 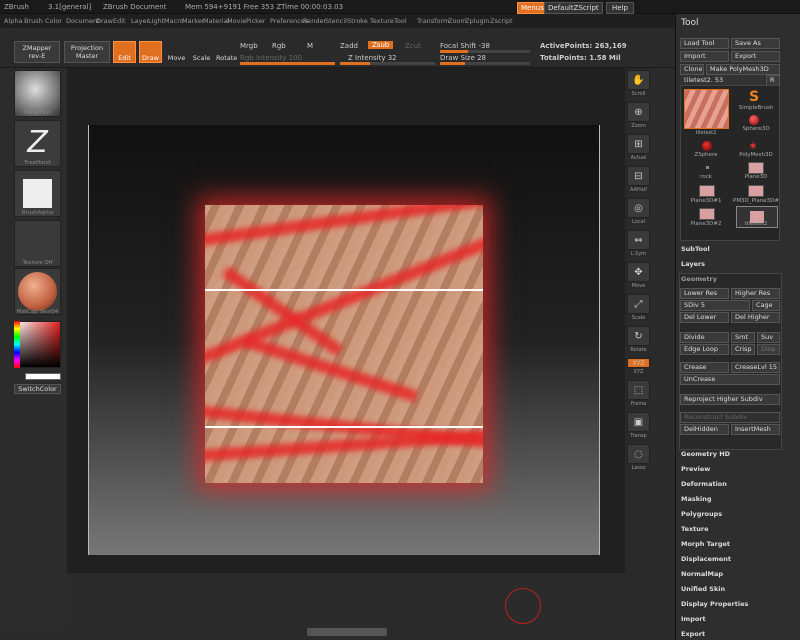 What do you see at coordinates (755, 317) in the screenshot?
I see `del-higher-button: Del Higher` at bounding box center [755, 317].